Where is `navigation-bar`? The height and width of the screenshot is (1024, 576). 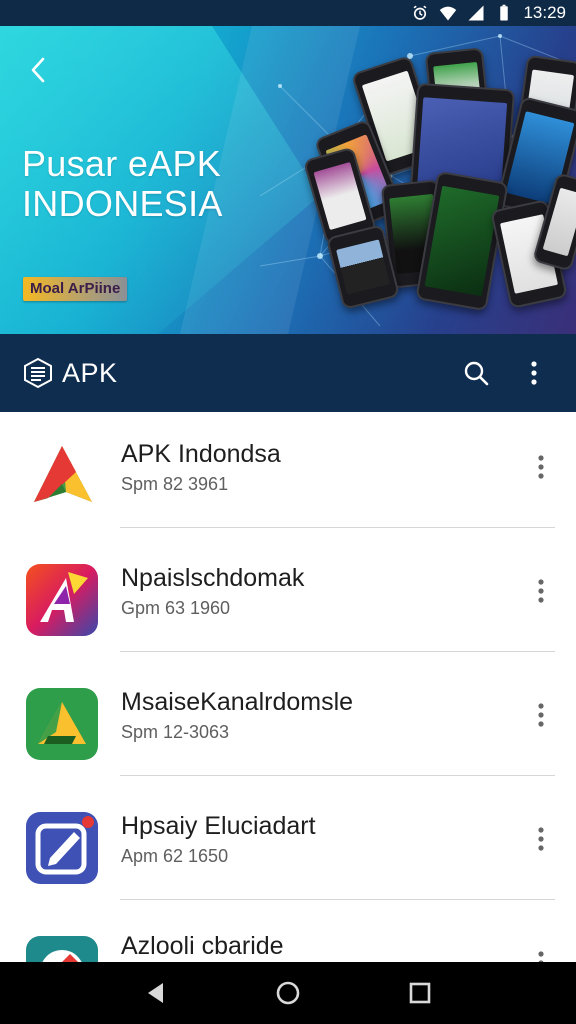
navigation-bar is located at coordinates (288, 993).